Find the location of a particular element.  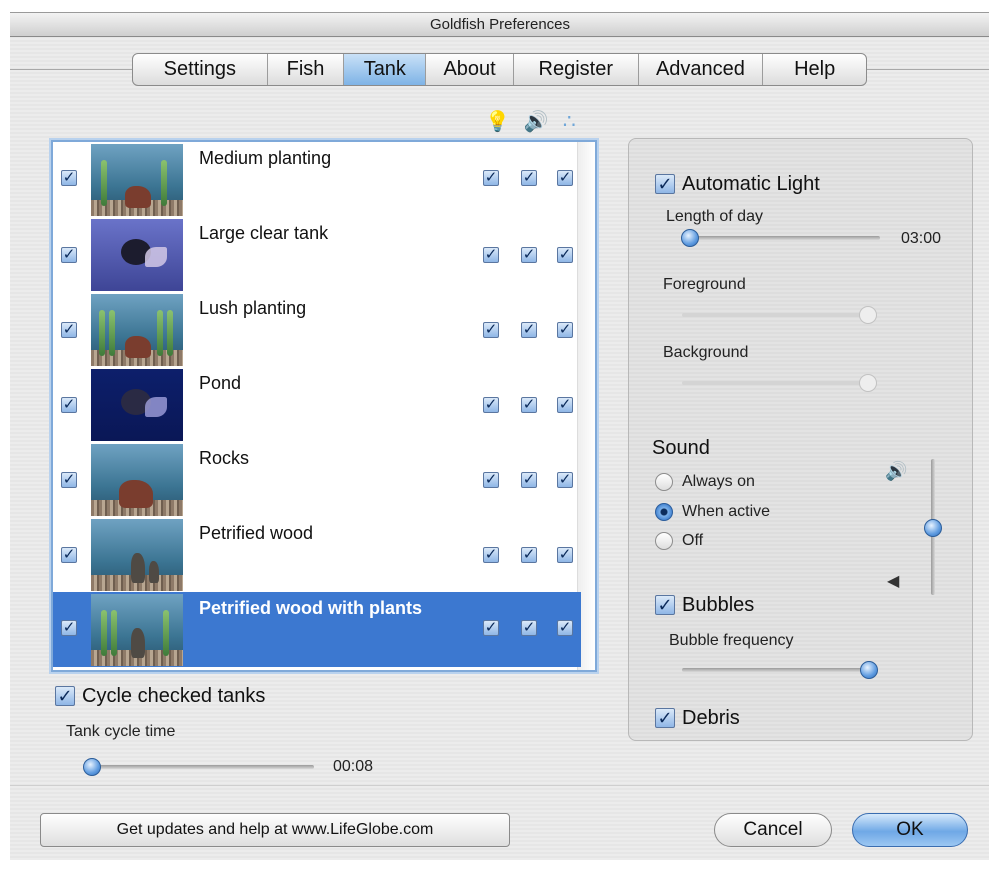

tab-advanced: Advanced is located at coordinates (701, 69).